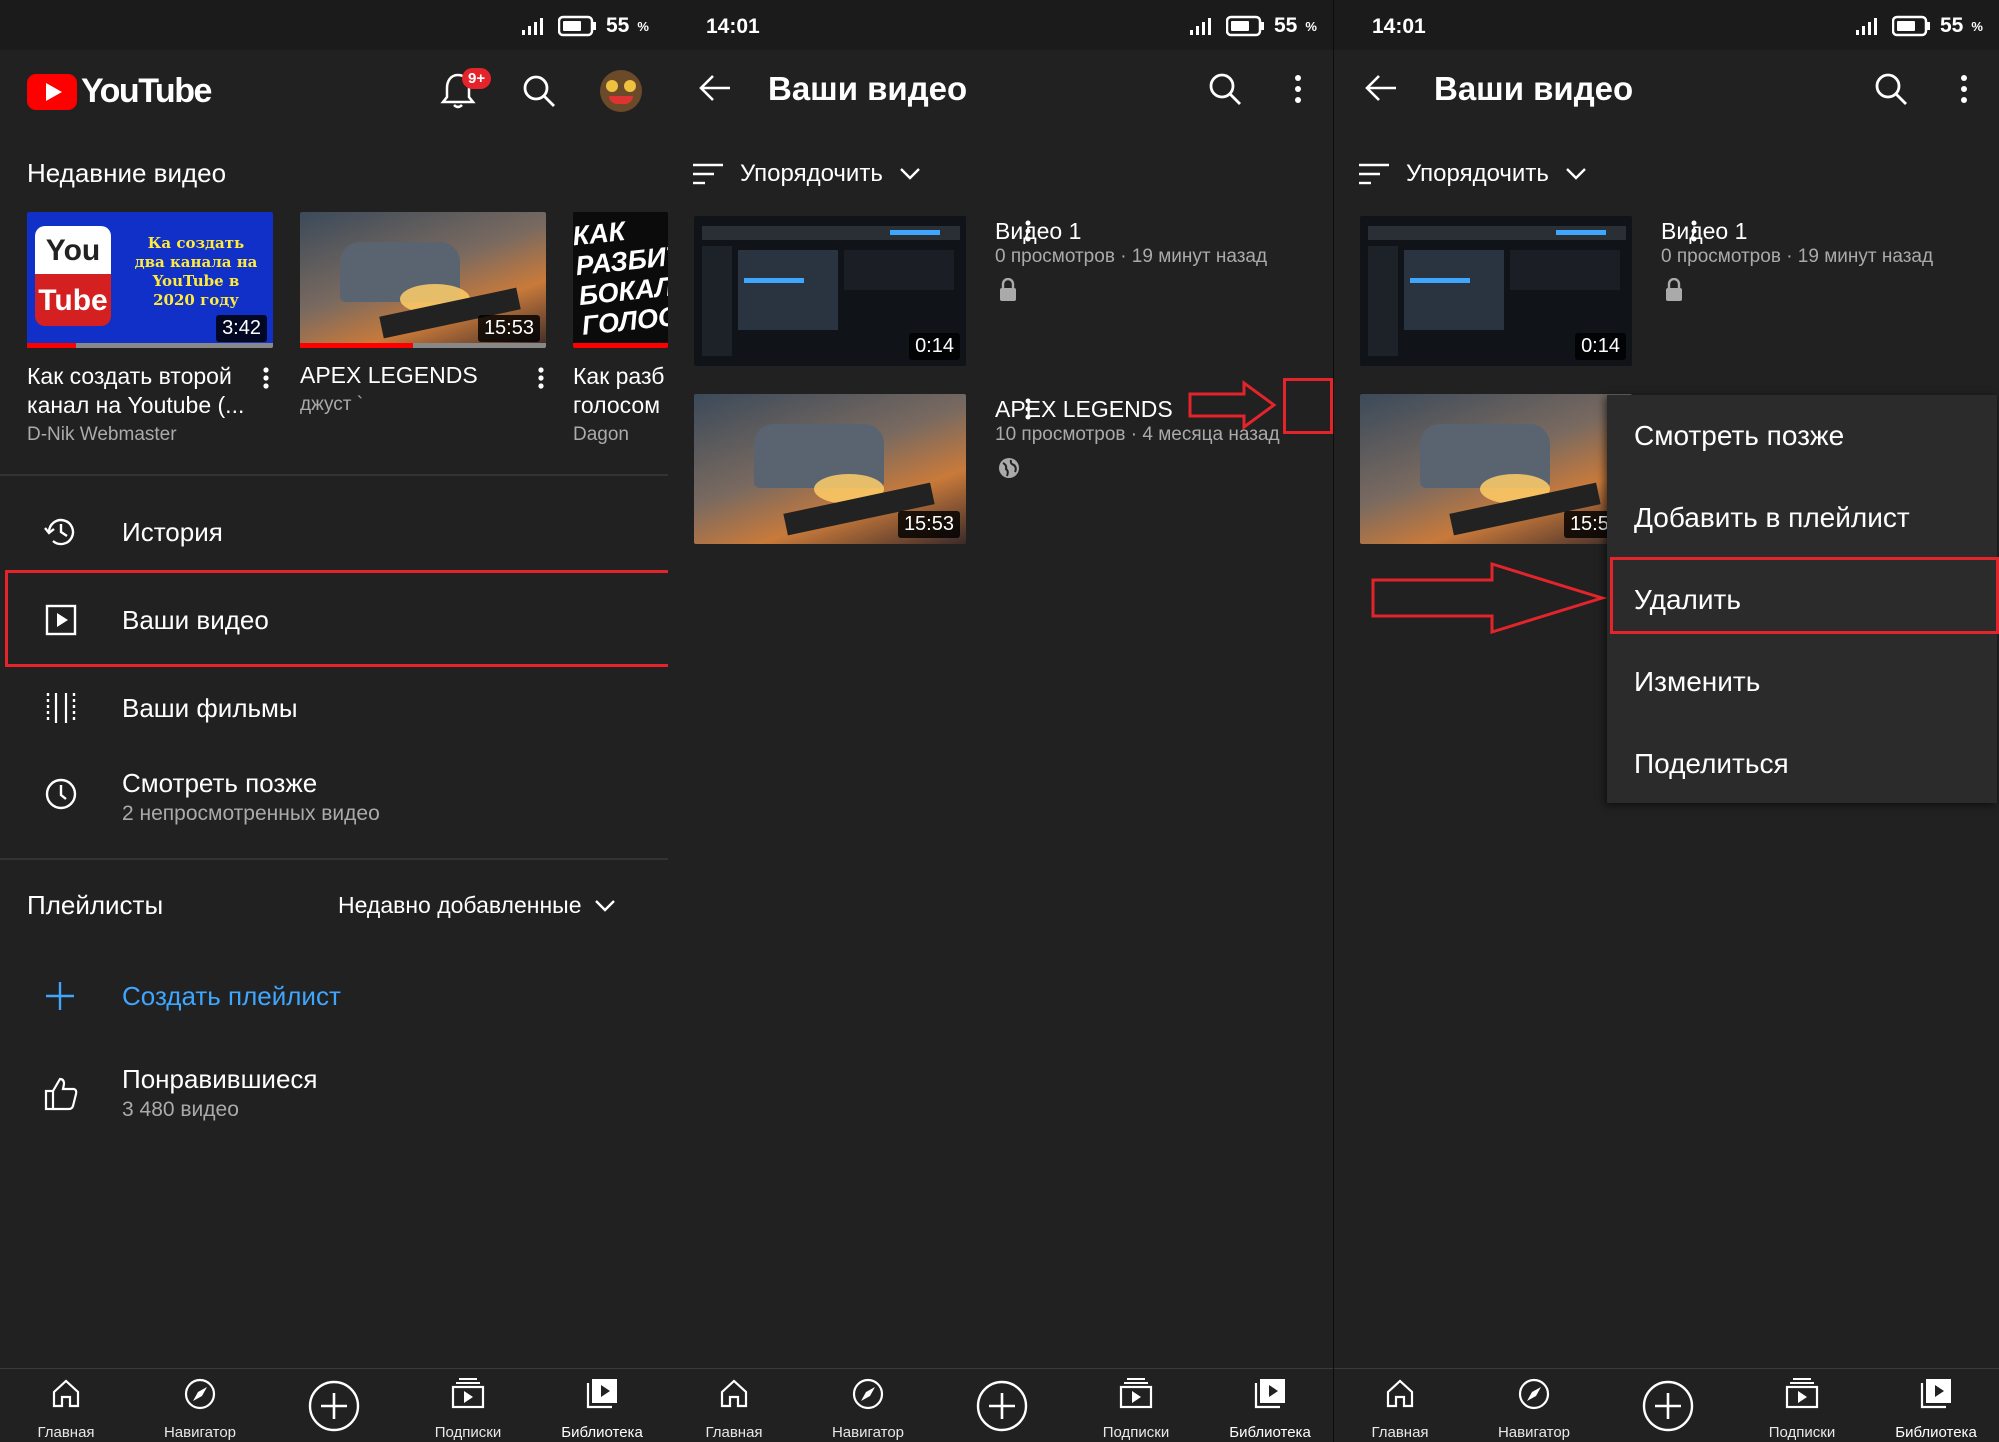 This screenshot has height=1442, width=1999. What do you see at coordinates (334, 708) in the screenshot?
I see `menu-item-your-movies: Ваши фильмы` at bounding box center [334, 708].